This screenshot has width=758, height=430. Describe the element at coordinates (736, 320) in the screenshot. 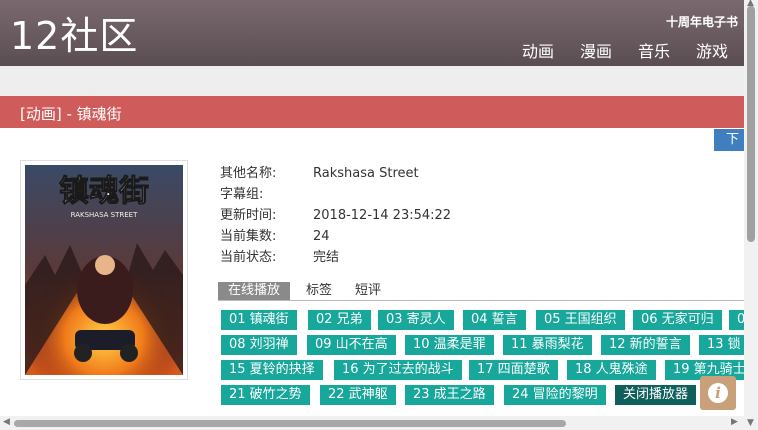

I see `episode-button: 07` at that location.